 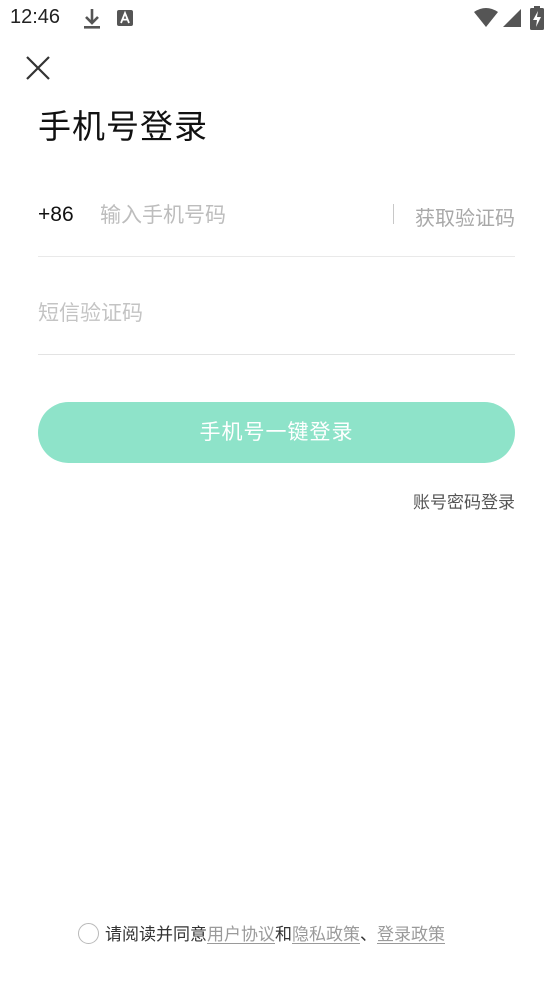 I want to click on wifi-icon, so click(x=486, y=20).